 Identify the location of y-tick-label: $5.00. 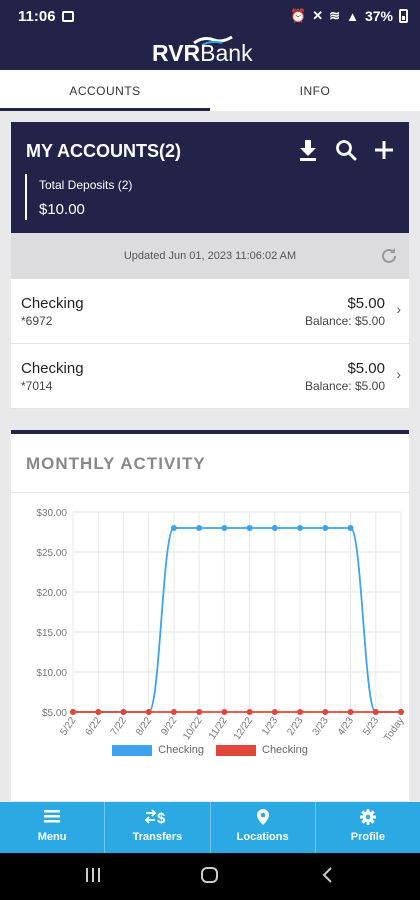
(54, 713).